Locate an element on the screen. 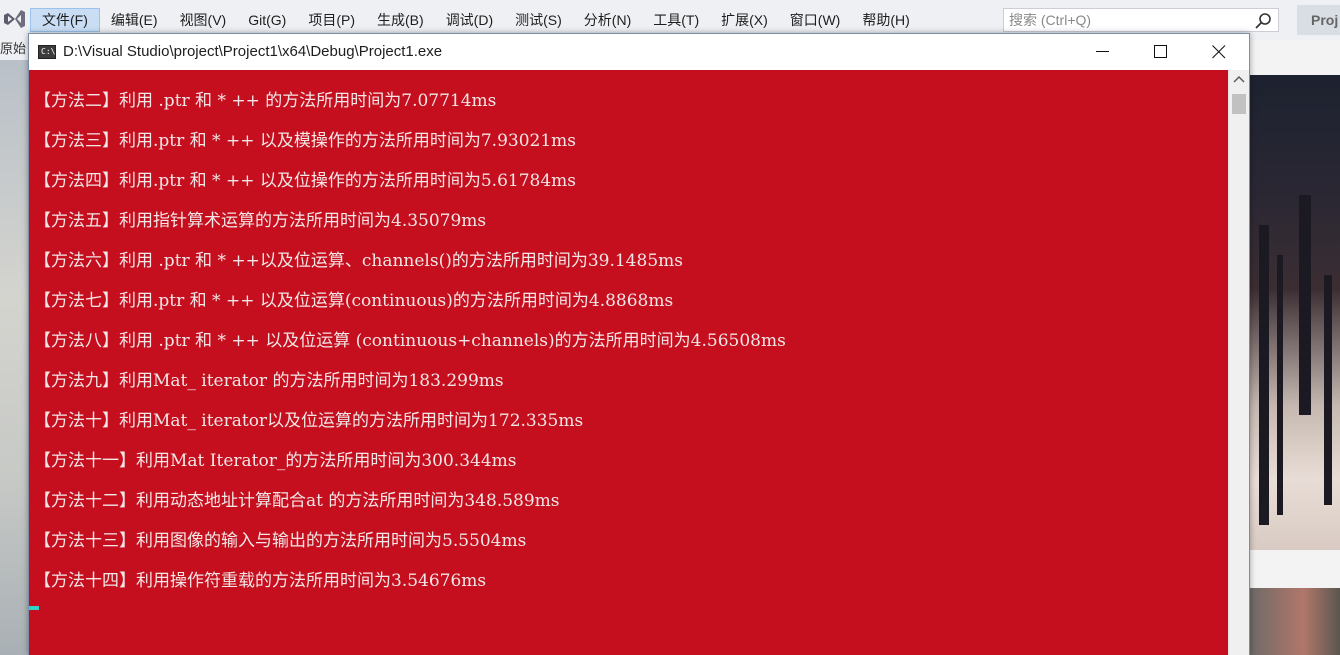 The height and width of the screenshot is (655, 1340). output-line: 【方法十四】利用操作符重载的方法所用时间为3.54676ms is located at coordinates (260, 581).